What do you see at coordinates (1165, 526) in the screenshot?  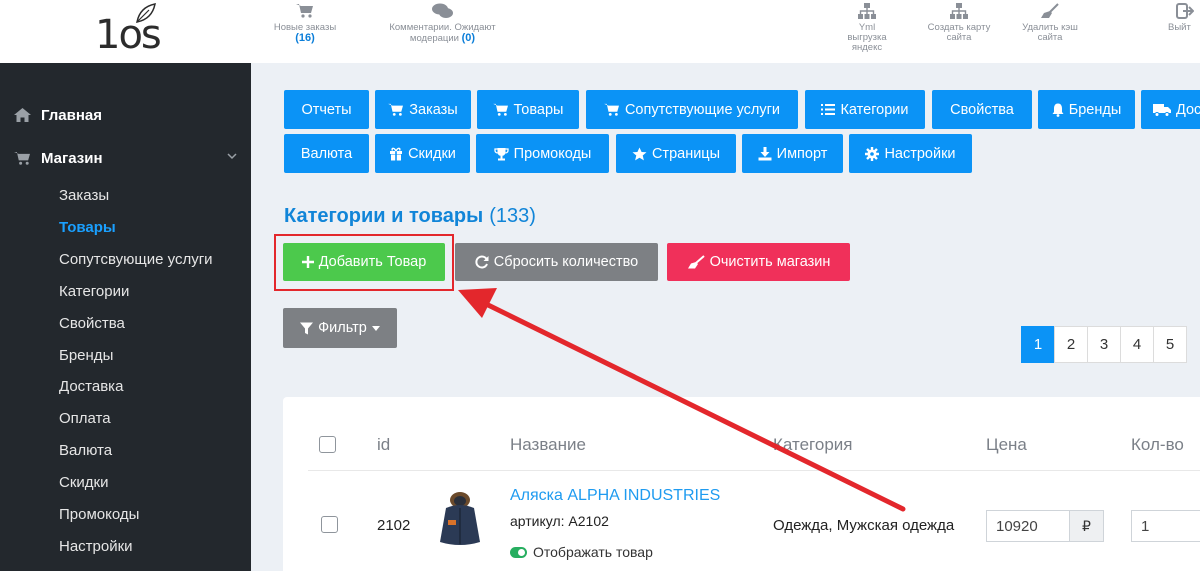 I see `quantity-input: 1` at bounding box center [1165, 526].